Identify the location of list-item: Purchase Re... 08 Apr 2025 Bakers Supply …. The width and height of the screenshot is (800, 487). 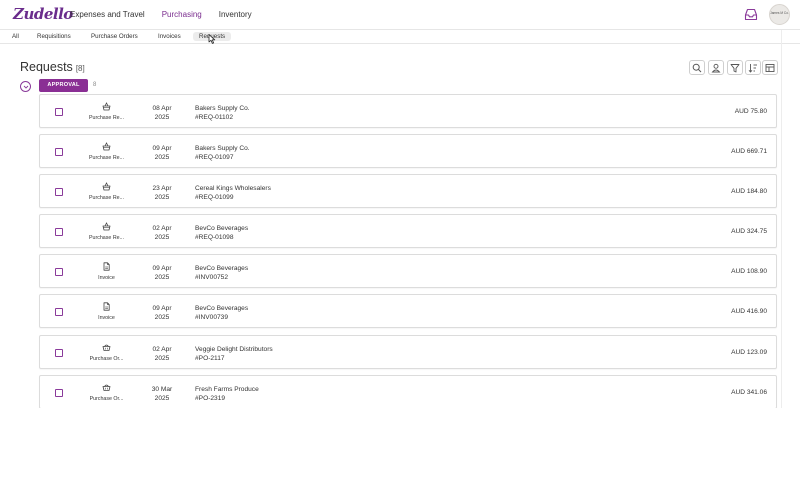
(408, 111).